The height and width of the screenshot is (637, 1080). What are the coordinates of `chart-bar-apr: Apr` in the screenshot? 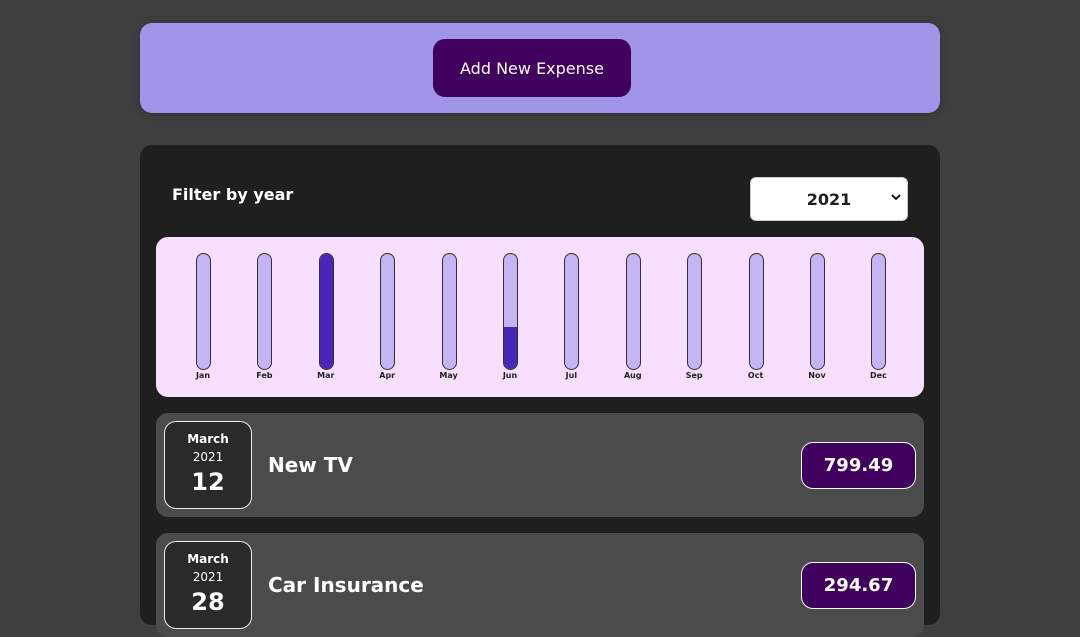 It's located at (387, 317).